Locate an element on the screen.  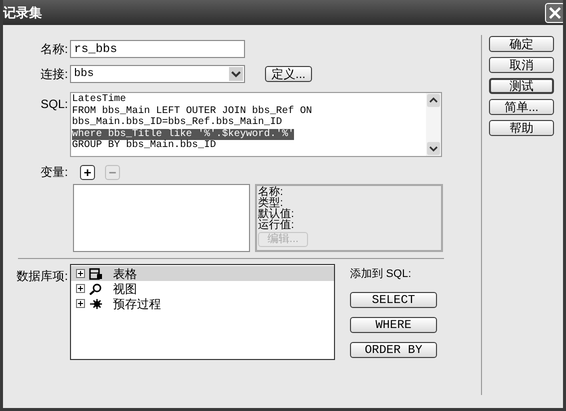
sql-text-area: LatesTime FROM bbs_Main LEFT OUTER JOIN bbs_Ref ON bbs_Main.bbs_ID=bbs_Ref.bbs_Main_ID where bbs_Title like '%'.$keyword.'%' GROUP BY bbs_Main.bbs_ID is located at coordinates (256, 124).